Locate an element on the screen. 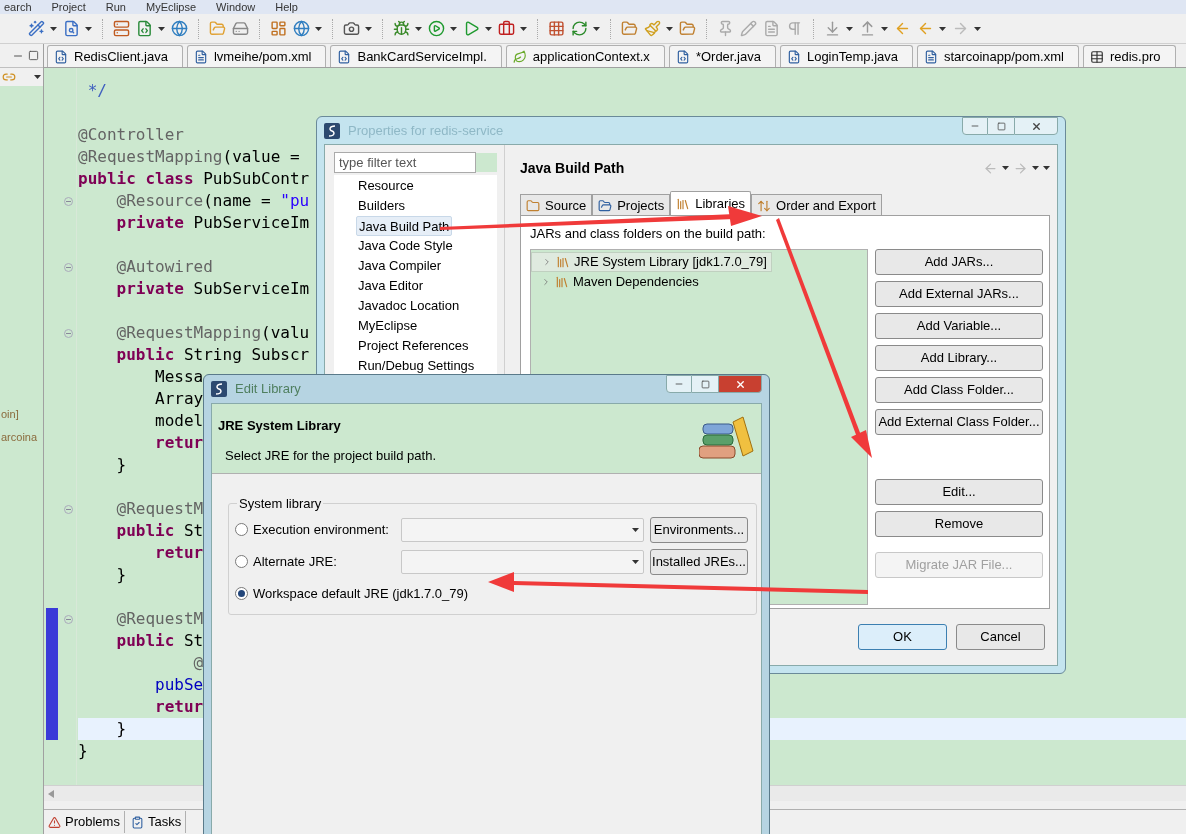 The image size is (1186, 834). dialog-button: OK is located at coordinates (902, 637).